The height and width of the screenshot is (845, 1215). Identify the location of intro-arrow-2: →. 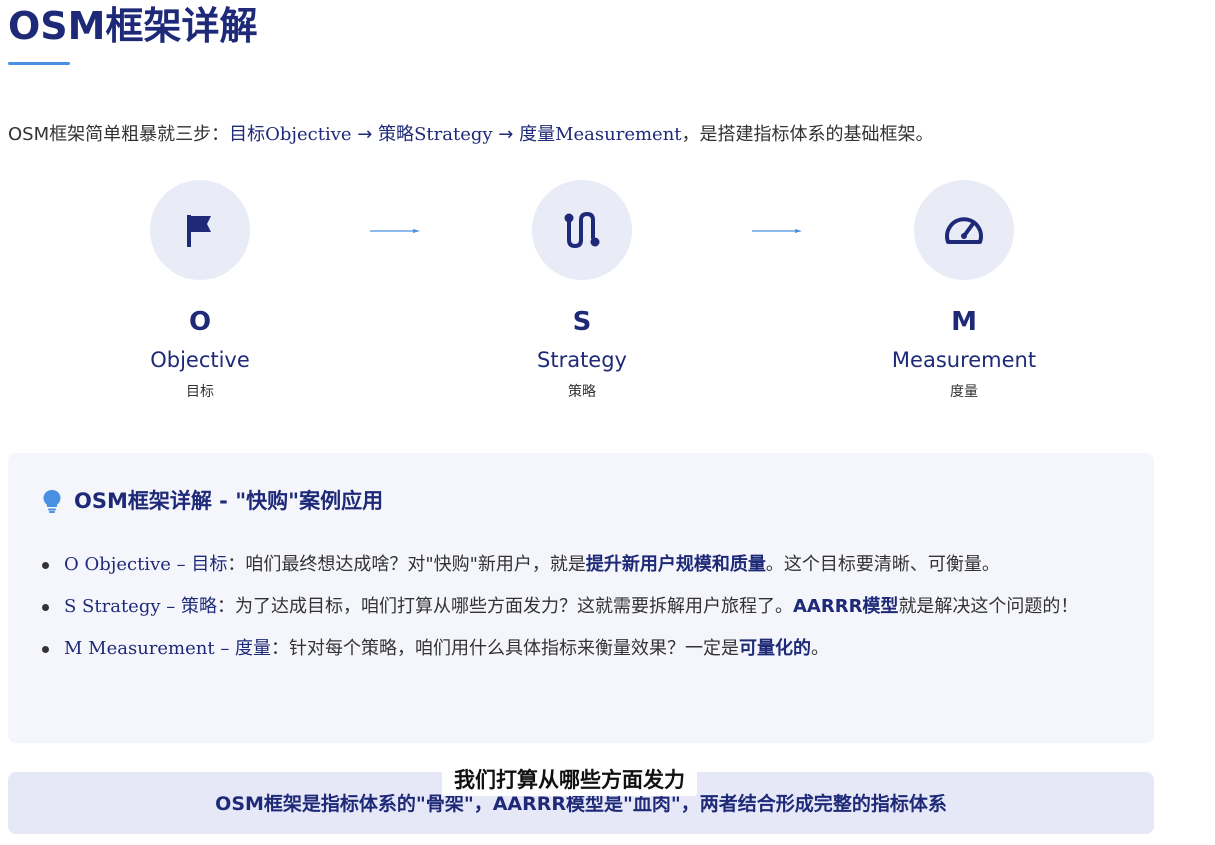
(506, 134).